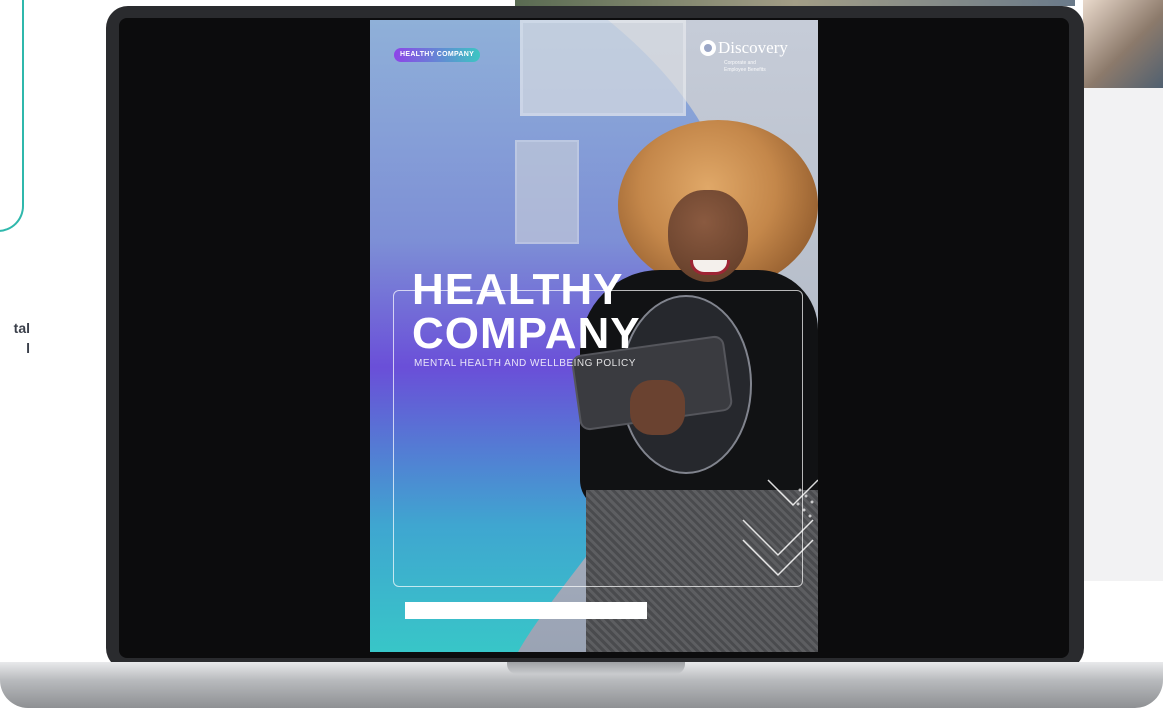  I want to click on chevron-pattern-icon, so click(780, 528).